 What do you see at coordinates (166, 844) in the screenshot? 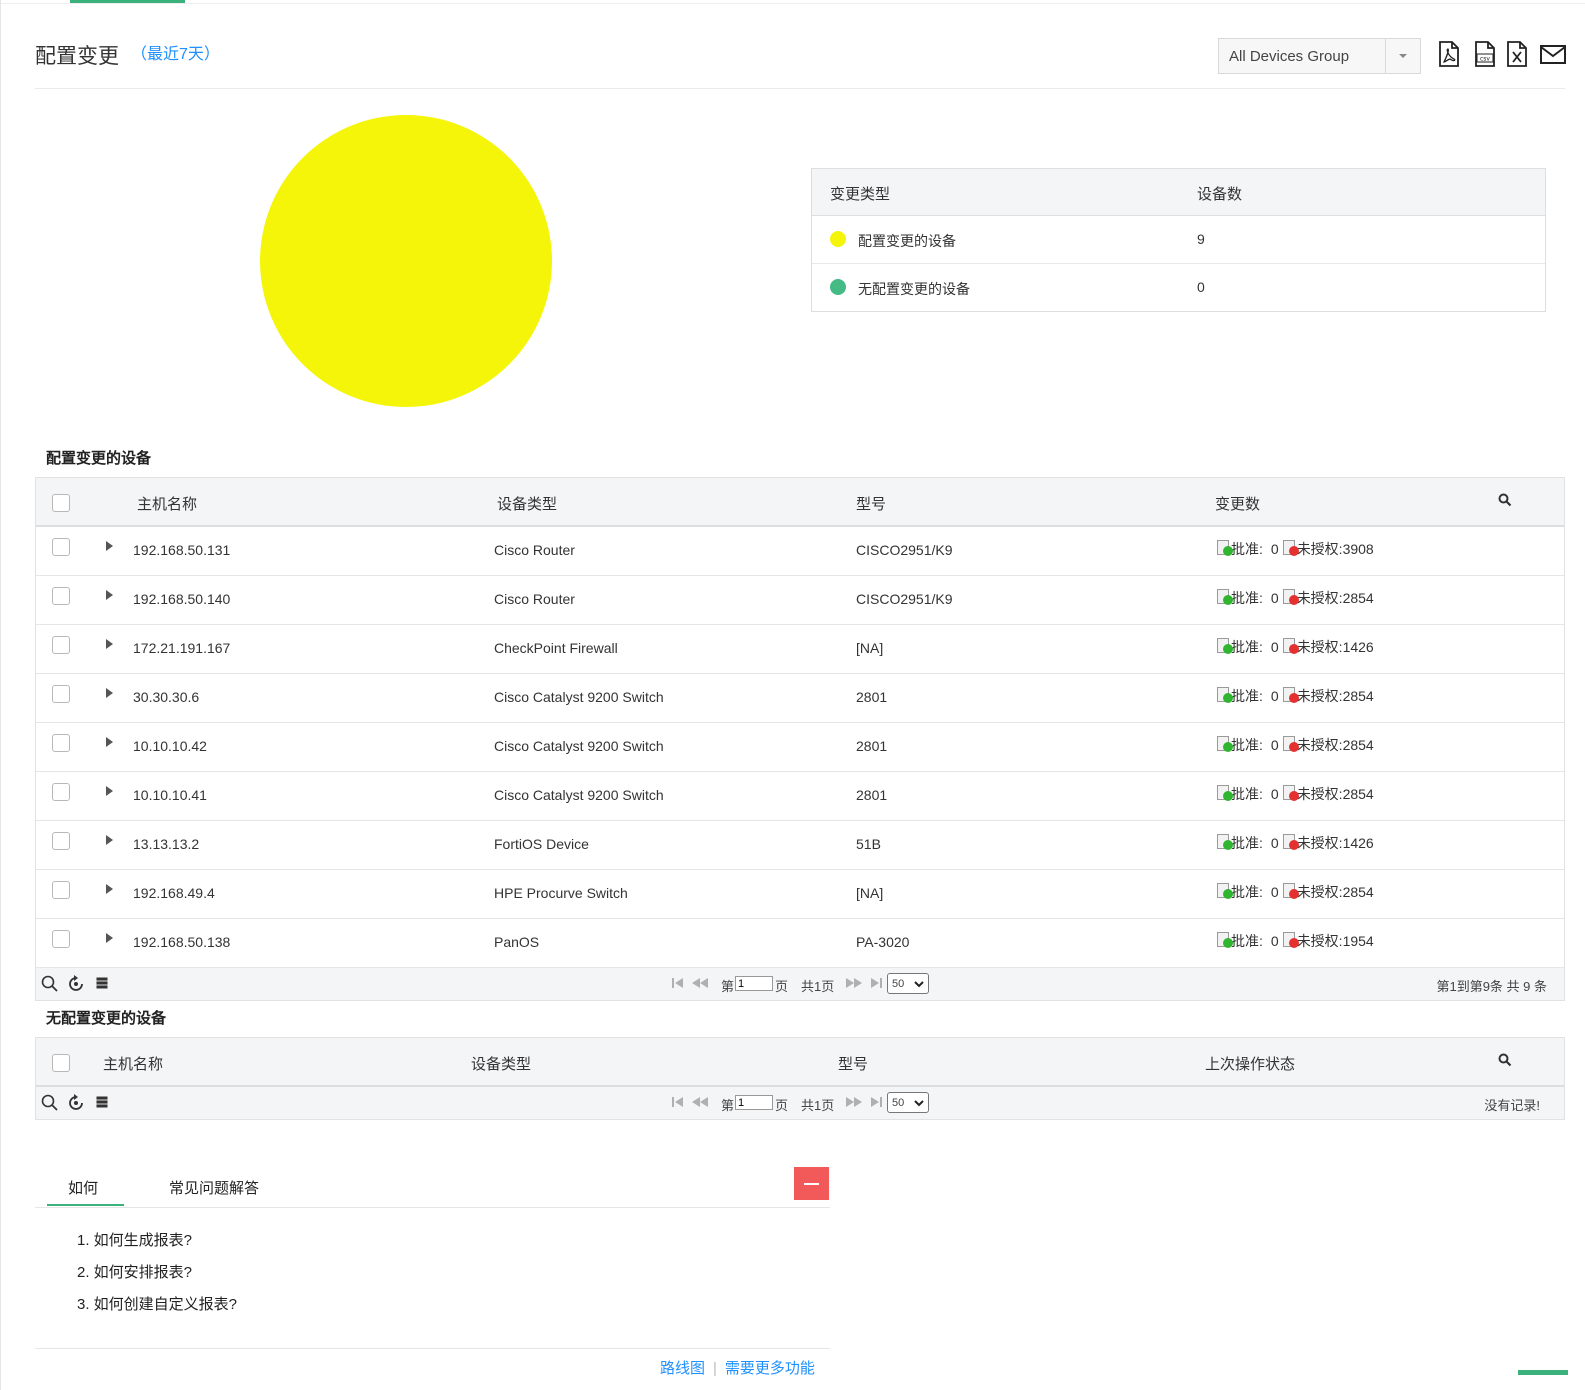
I see `cell-host: 13.13.13.2` at bounding box center [166, 844].